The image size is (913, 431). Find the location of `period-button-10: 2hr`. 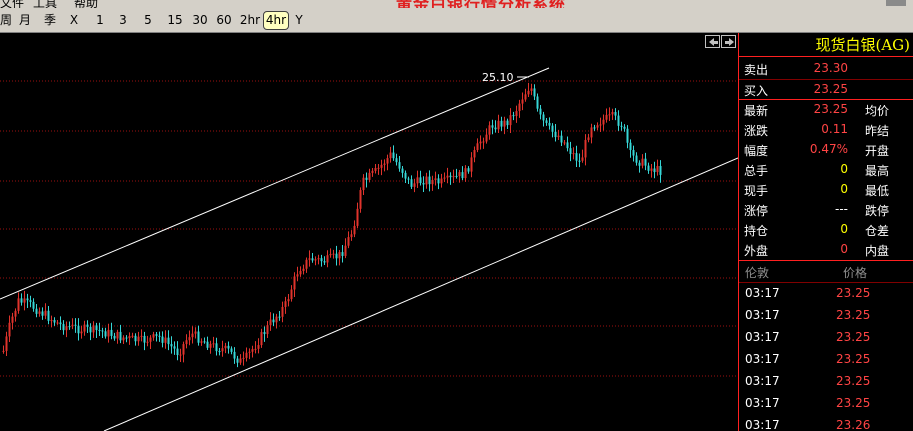

period-button-10: 2hr is located at coordinates (250, 20).